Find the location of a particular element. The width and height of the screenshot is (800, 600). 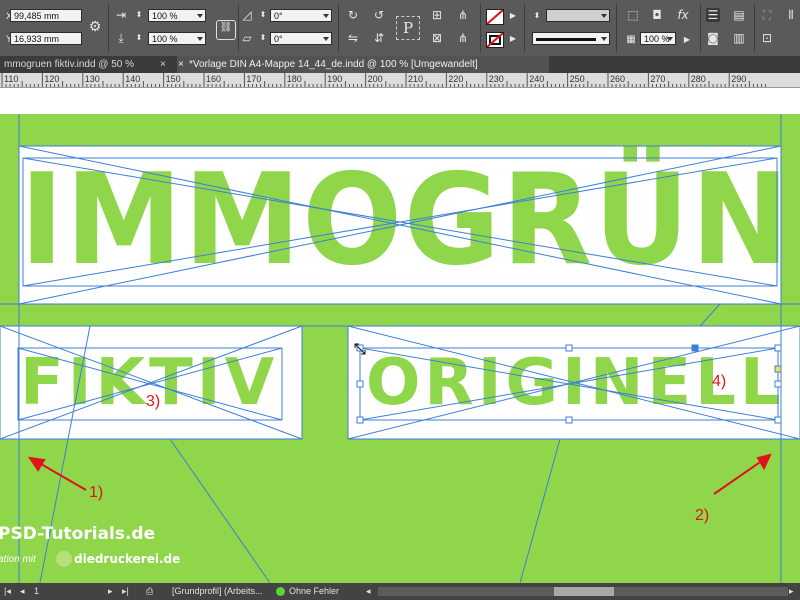

scale-y-field: 100 % is located at coordinates (177, 38).